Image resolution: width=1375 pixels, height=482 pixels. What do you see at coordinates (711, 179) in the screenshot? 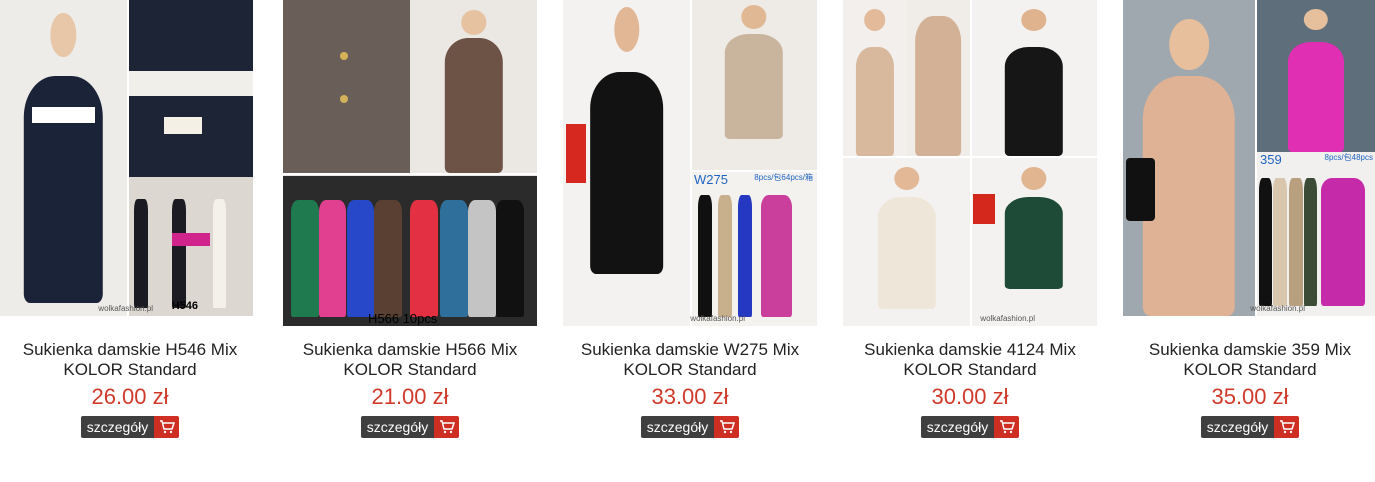
I see `image-code: W275` at bounding box center [711, 179].